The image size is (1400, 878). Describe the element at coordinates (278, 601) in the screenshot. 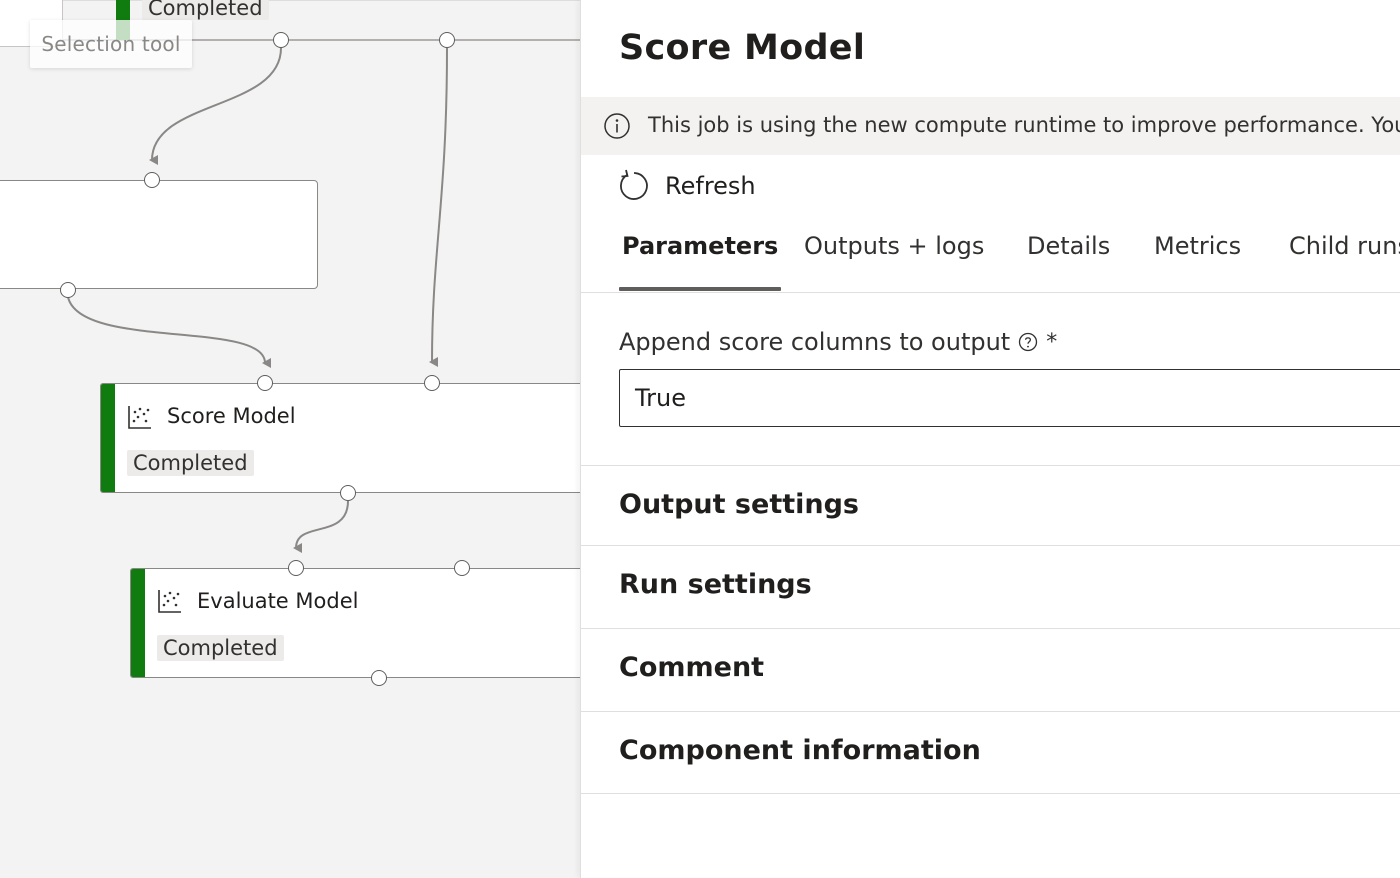

I see `evaluate-model-title: Evaluate Model` at that location.